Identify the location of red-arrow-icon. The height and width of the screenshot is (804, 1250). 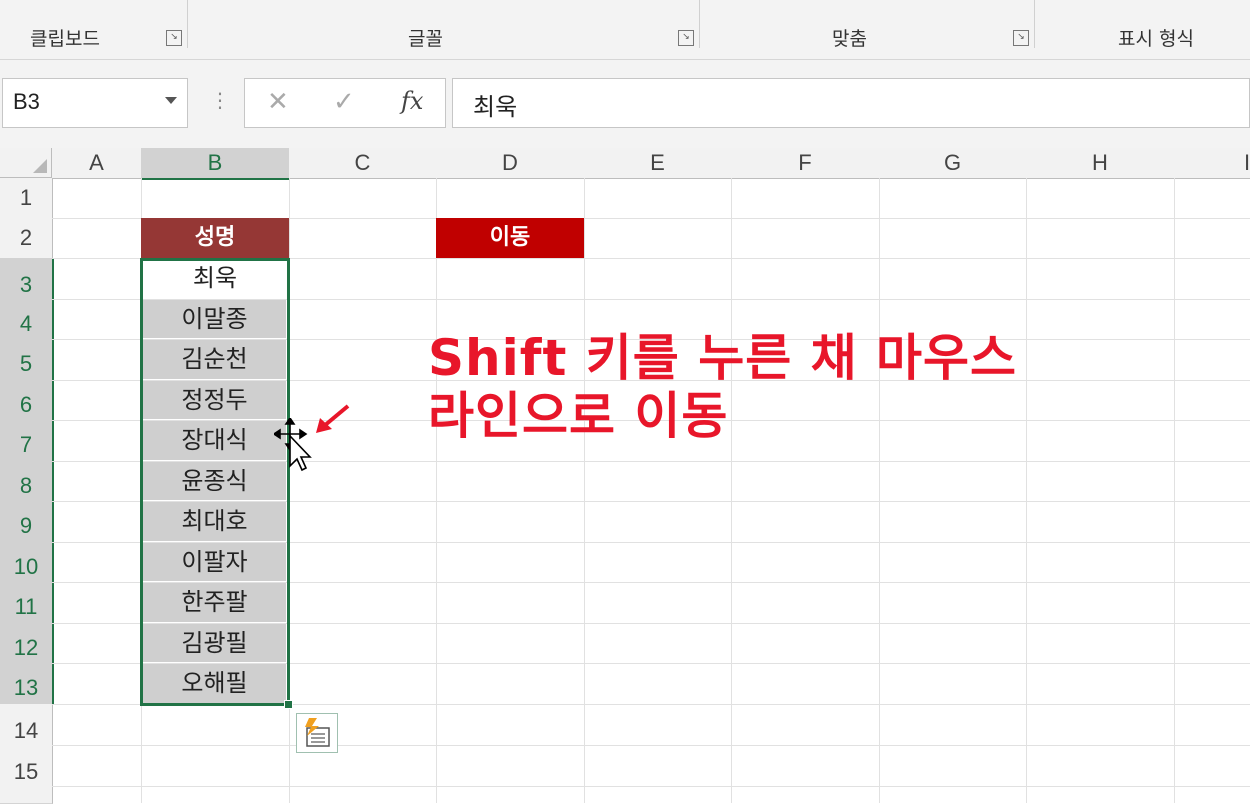
(333, 418).